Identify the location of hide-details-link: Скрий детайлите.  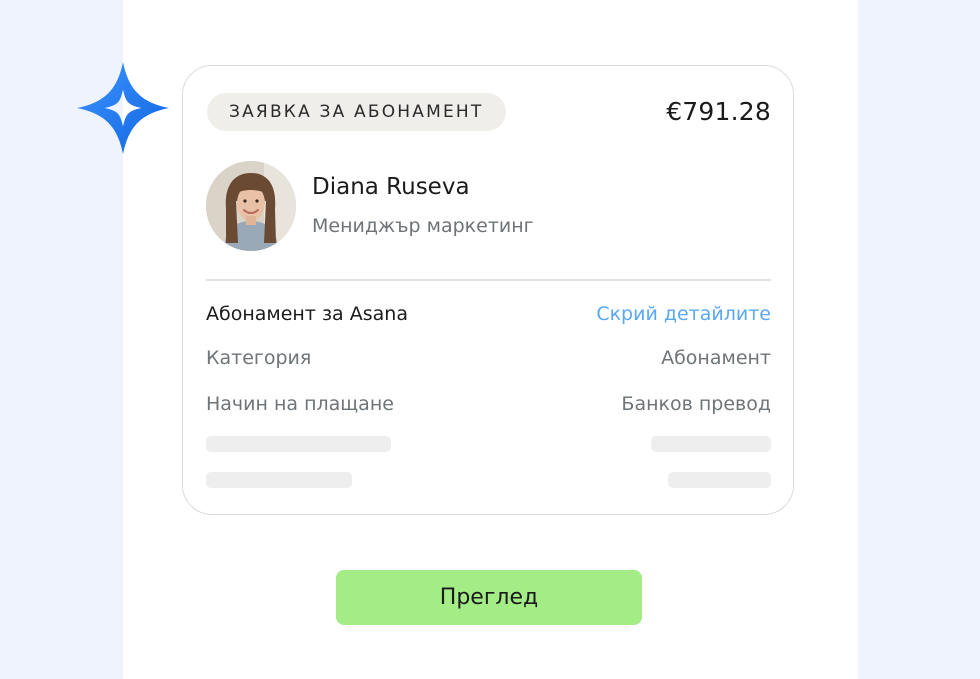
(683, 314).